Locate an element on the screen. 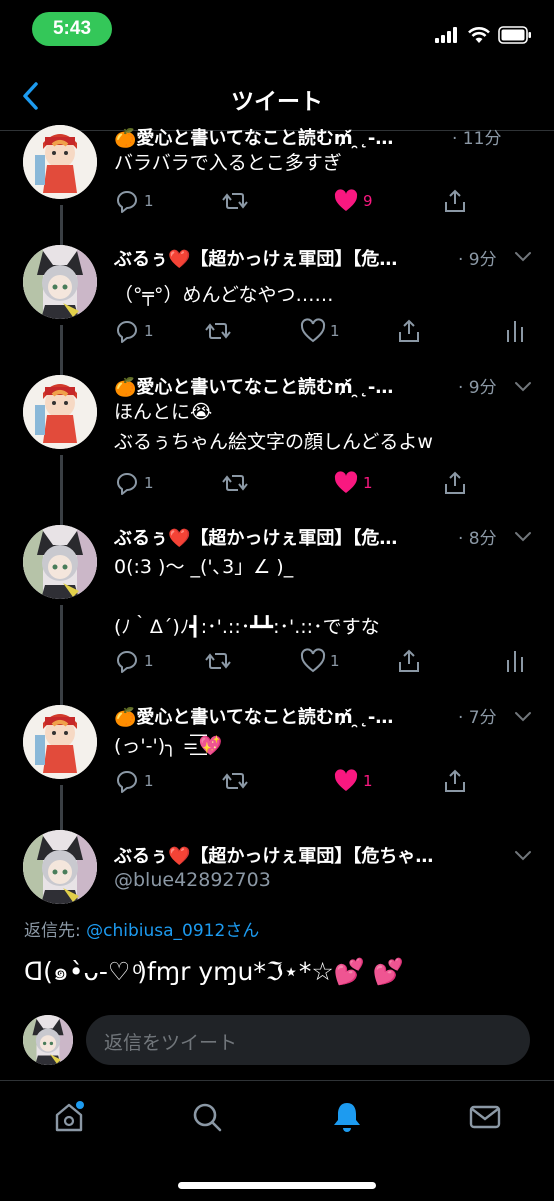 The image size is (554, 1201). reply-to-line: 返信先: @chibiusa_0912さん is located at coordinates (141, 928).